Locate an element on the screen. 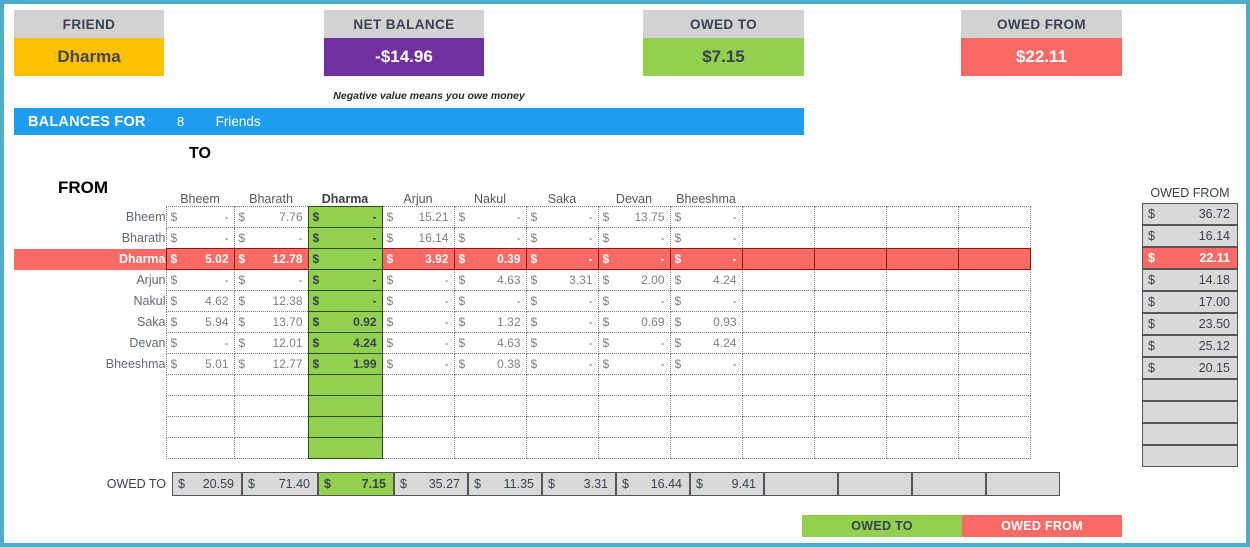 The width and height of the screenshot is (1250, 547). matrix-cell: $16.14 is located at coordinates (418, 238).